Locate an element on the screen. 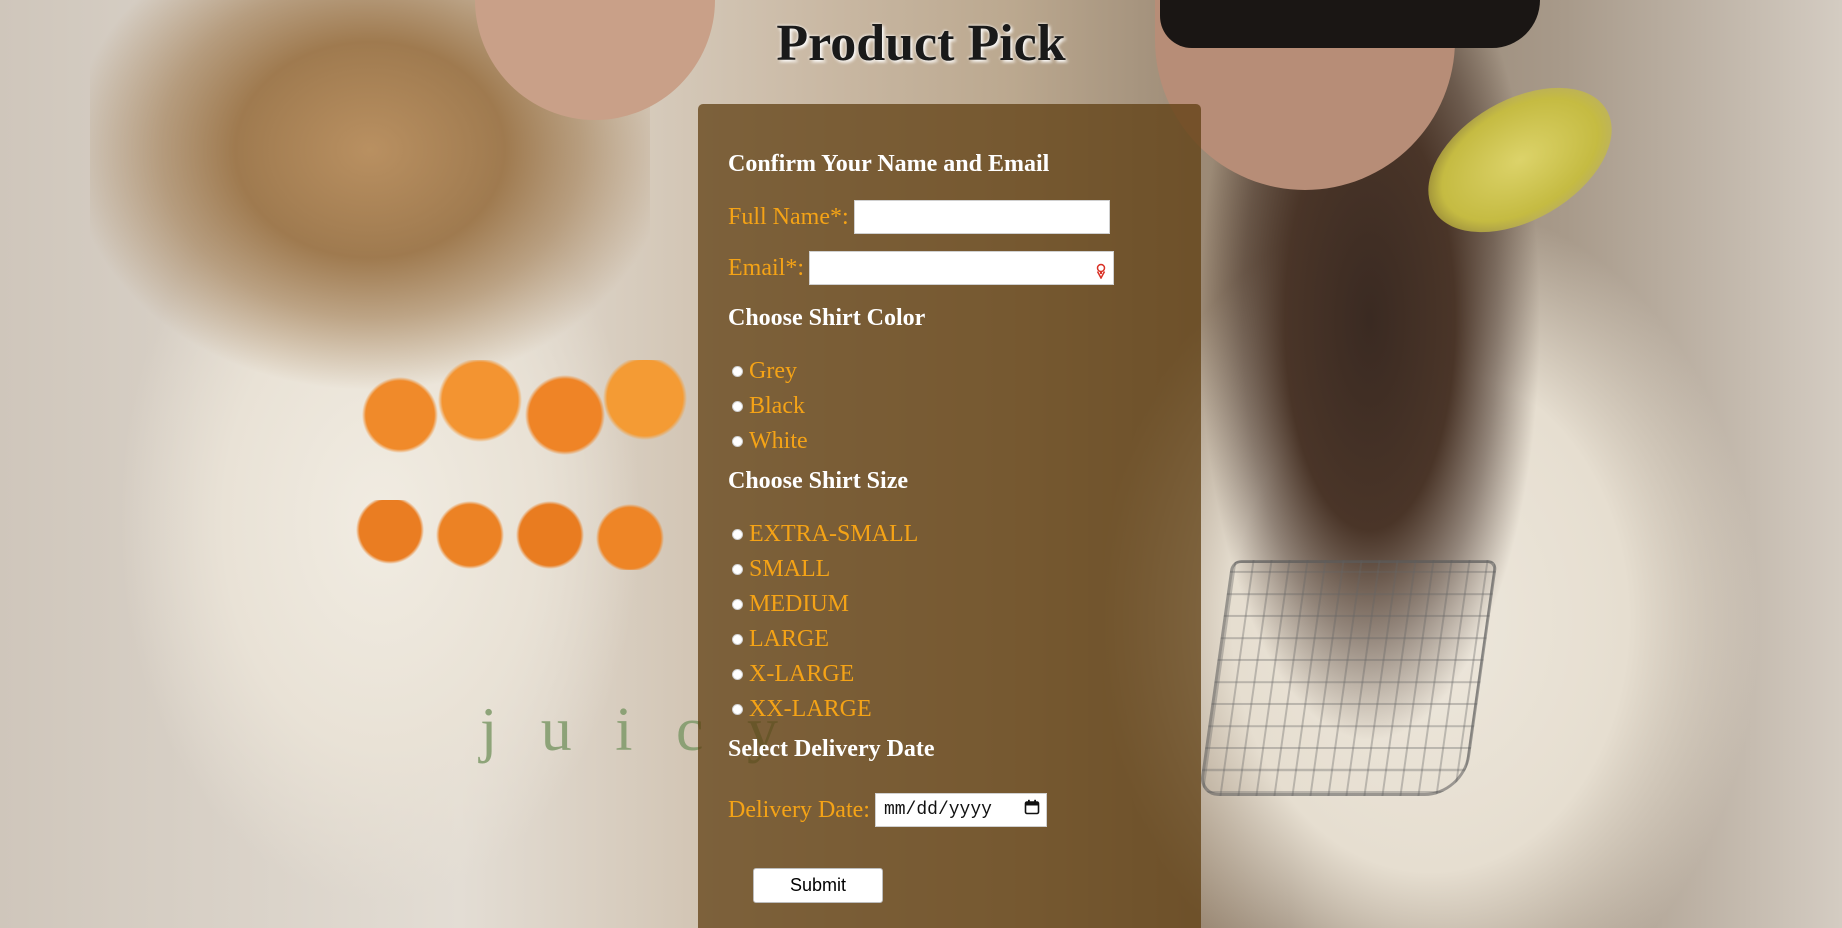  color-option-label: Black is located at coordinates (777, 406).